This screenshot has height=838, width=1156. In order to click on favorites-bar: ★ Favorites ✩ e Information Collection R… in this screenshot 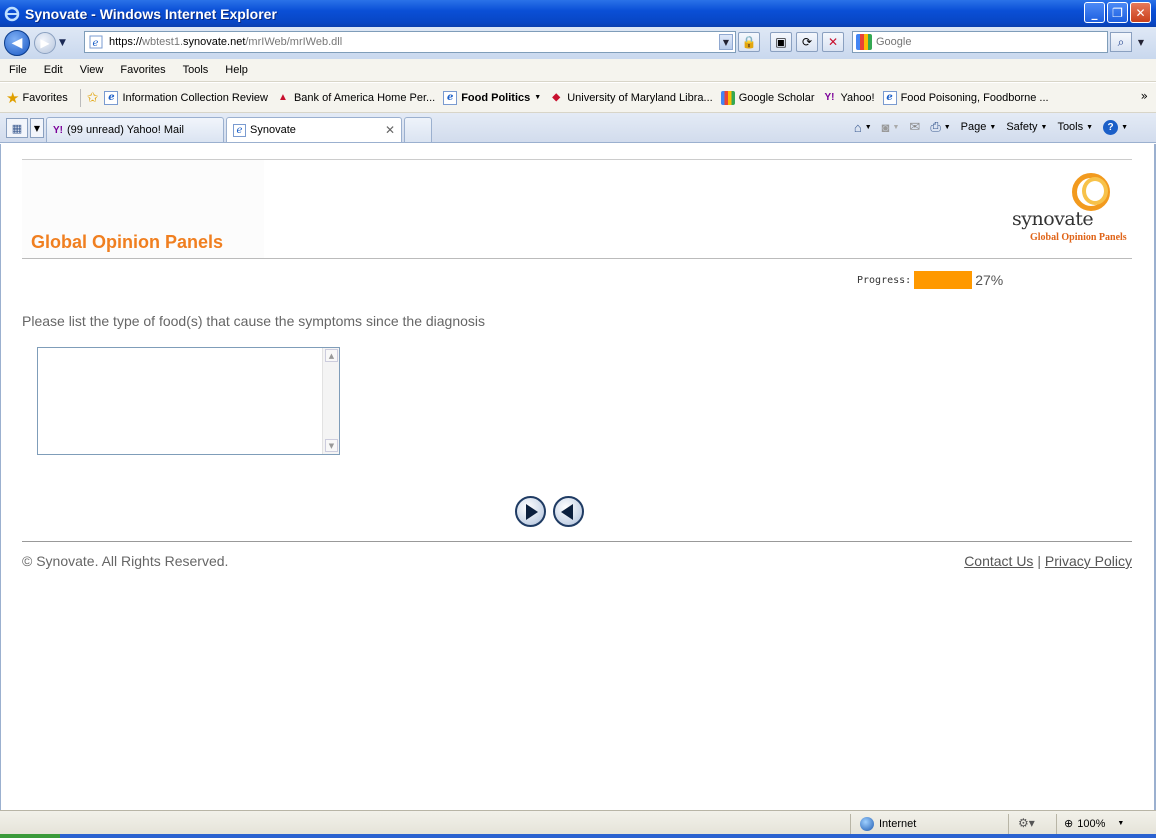, I will do `click(578, 98)`.